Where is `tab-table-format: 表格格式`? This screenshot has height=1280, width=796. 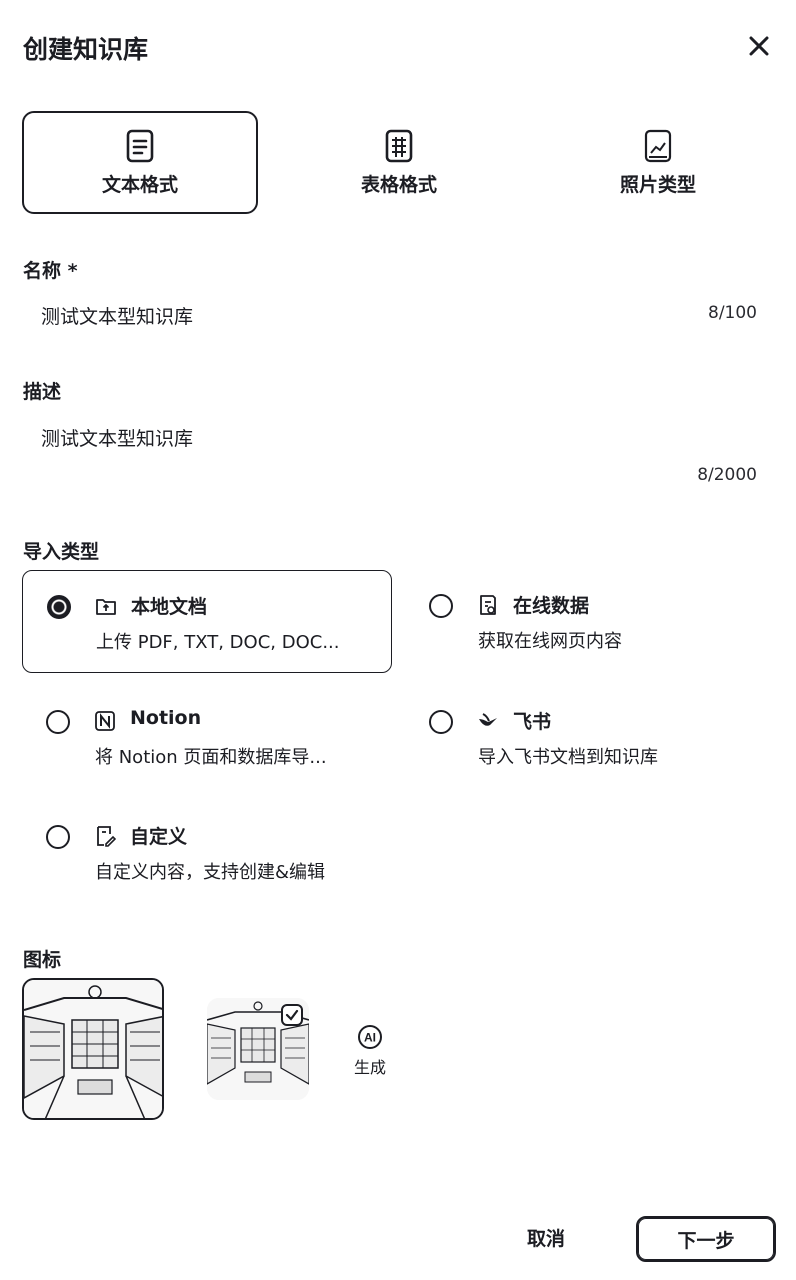 tab-table-format: 表格格式 is located at coordinates (399, 162).